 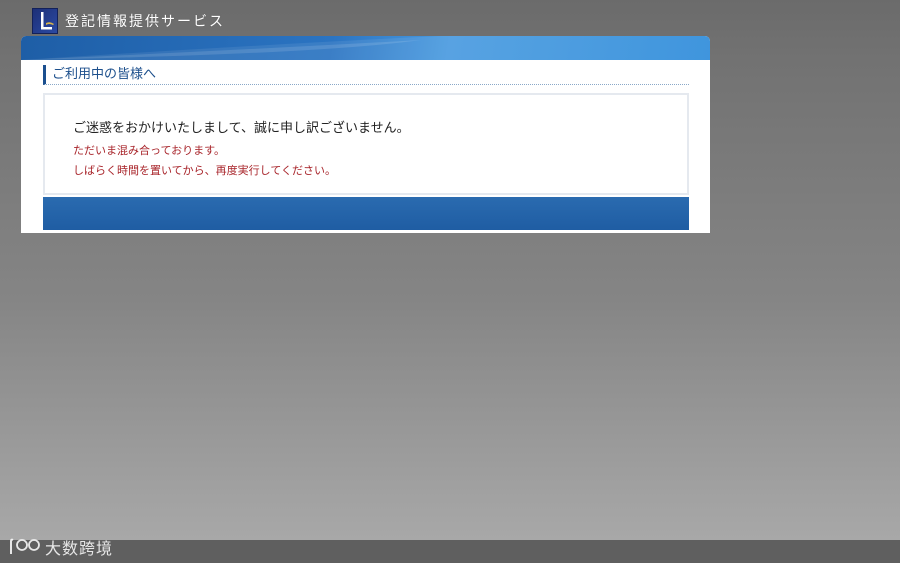 I want to click on watermark: 大数跨境, so click(x=60, y=547).